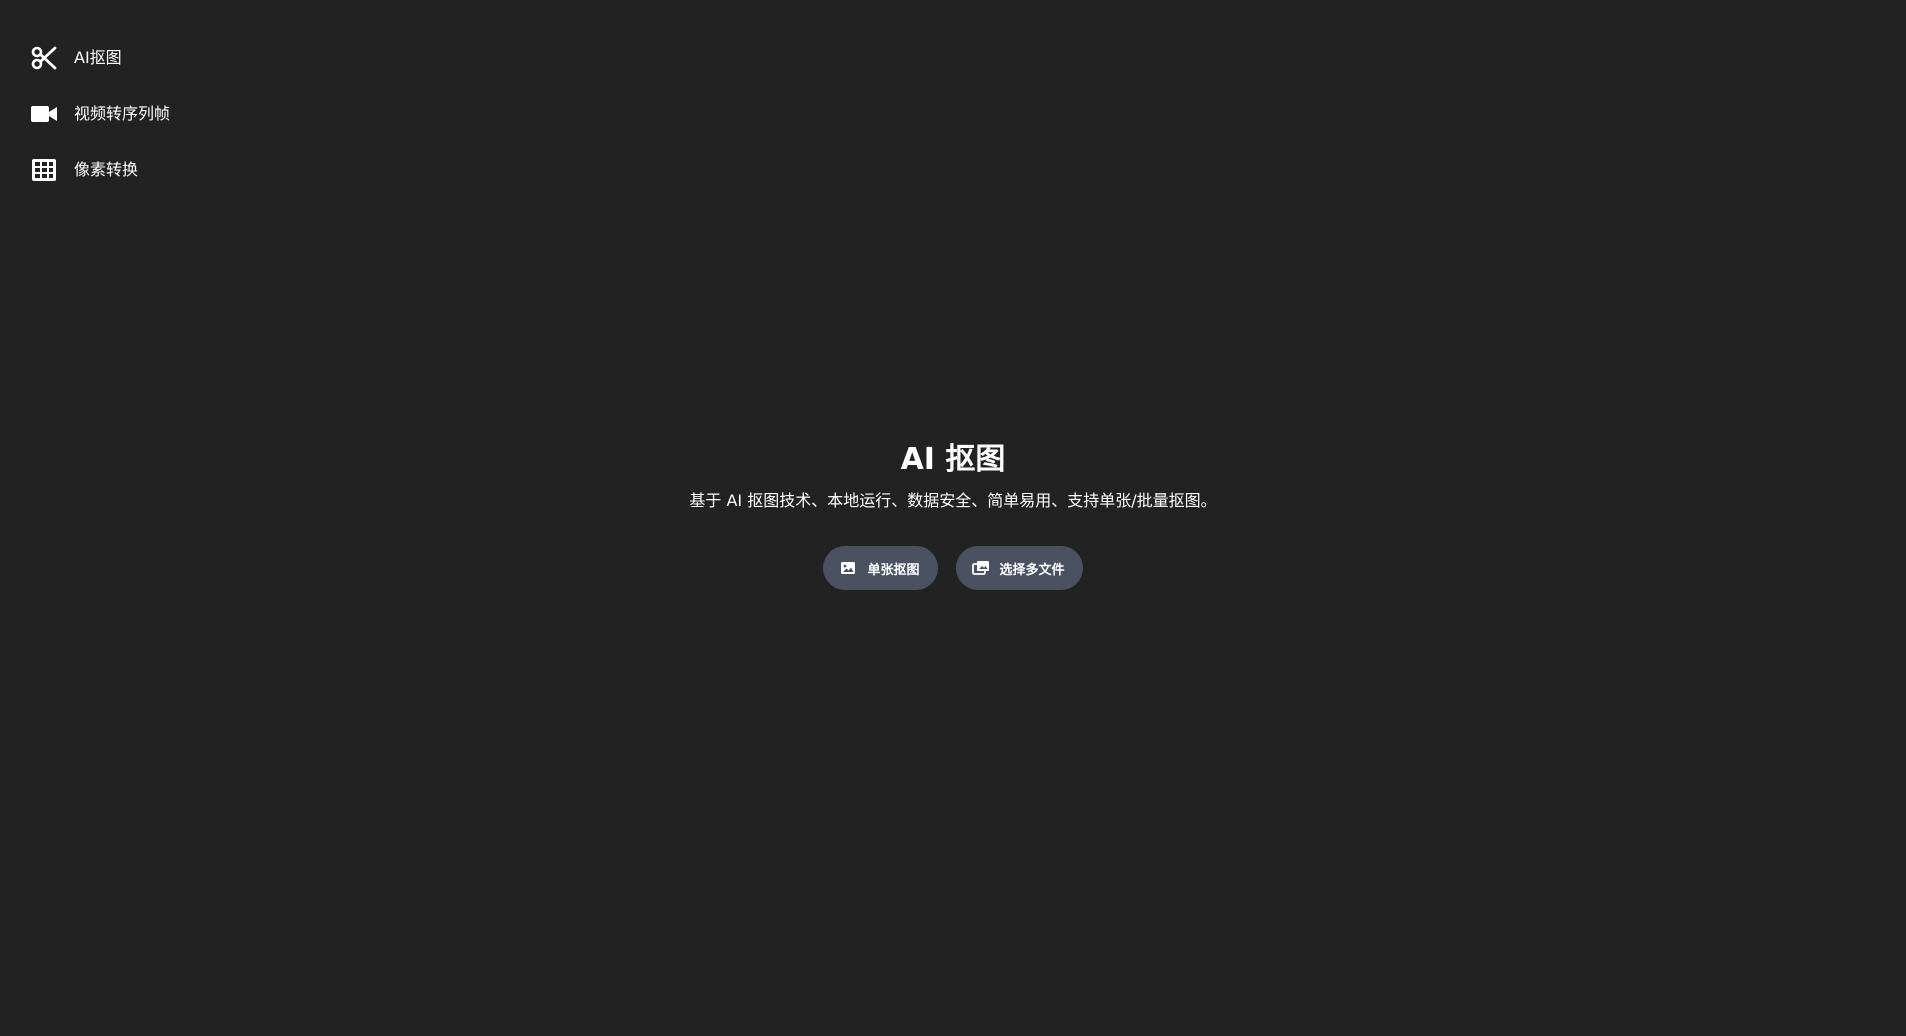  What do you see at coordinates (140, 58) in the screenshot?
I see `sidebar-item-ai-cutout: AI抠图` at bounding box center [140, 58].